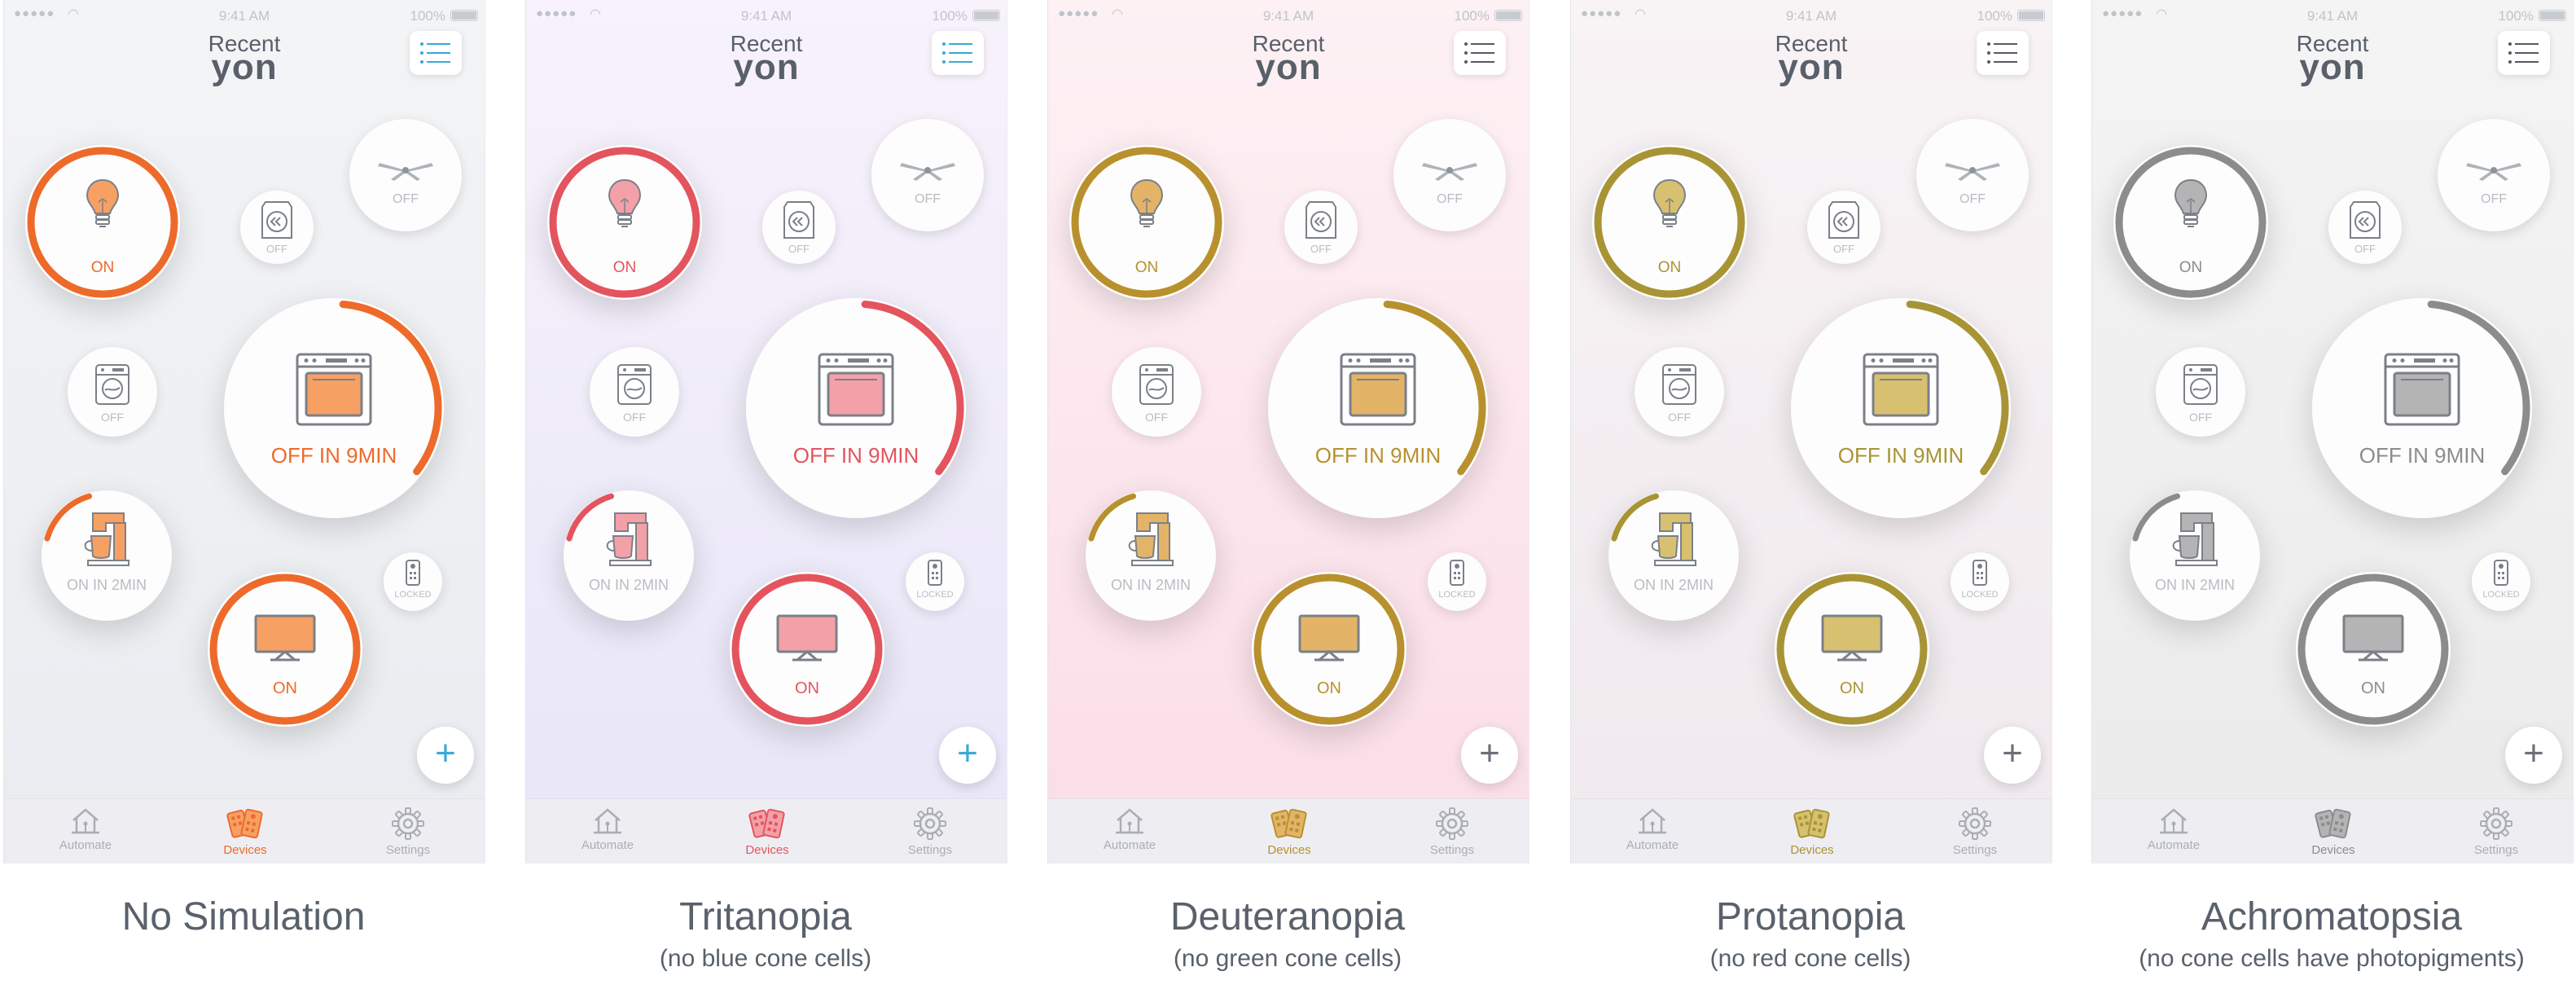  Describe the element at coordinates (1852, 640) in the screenshot. I see `tv-icon` at that location.